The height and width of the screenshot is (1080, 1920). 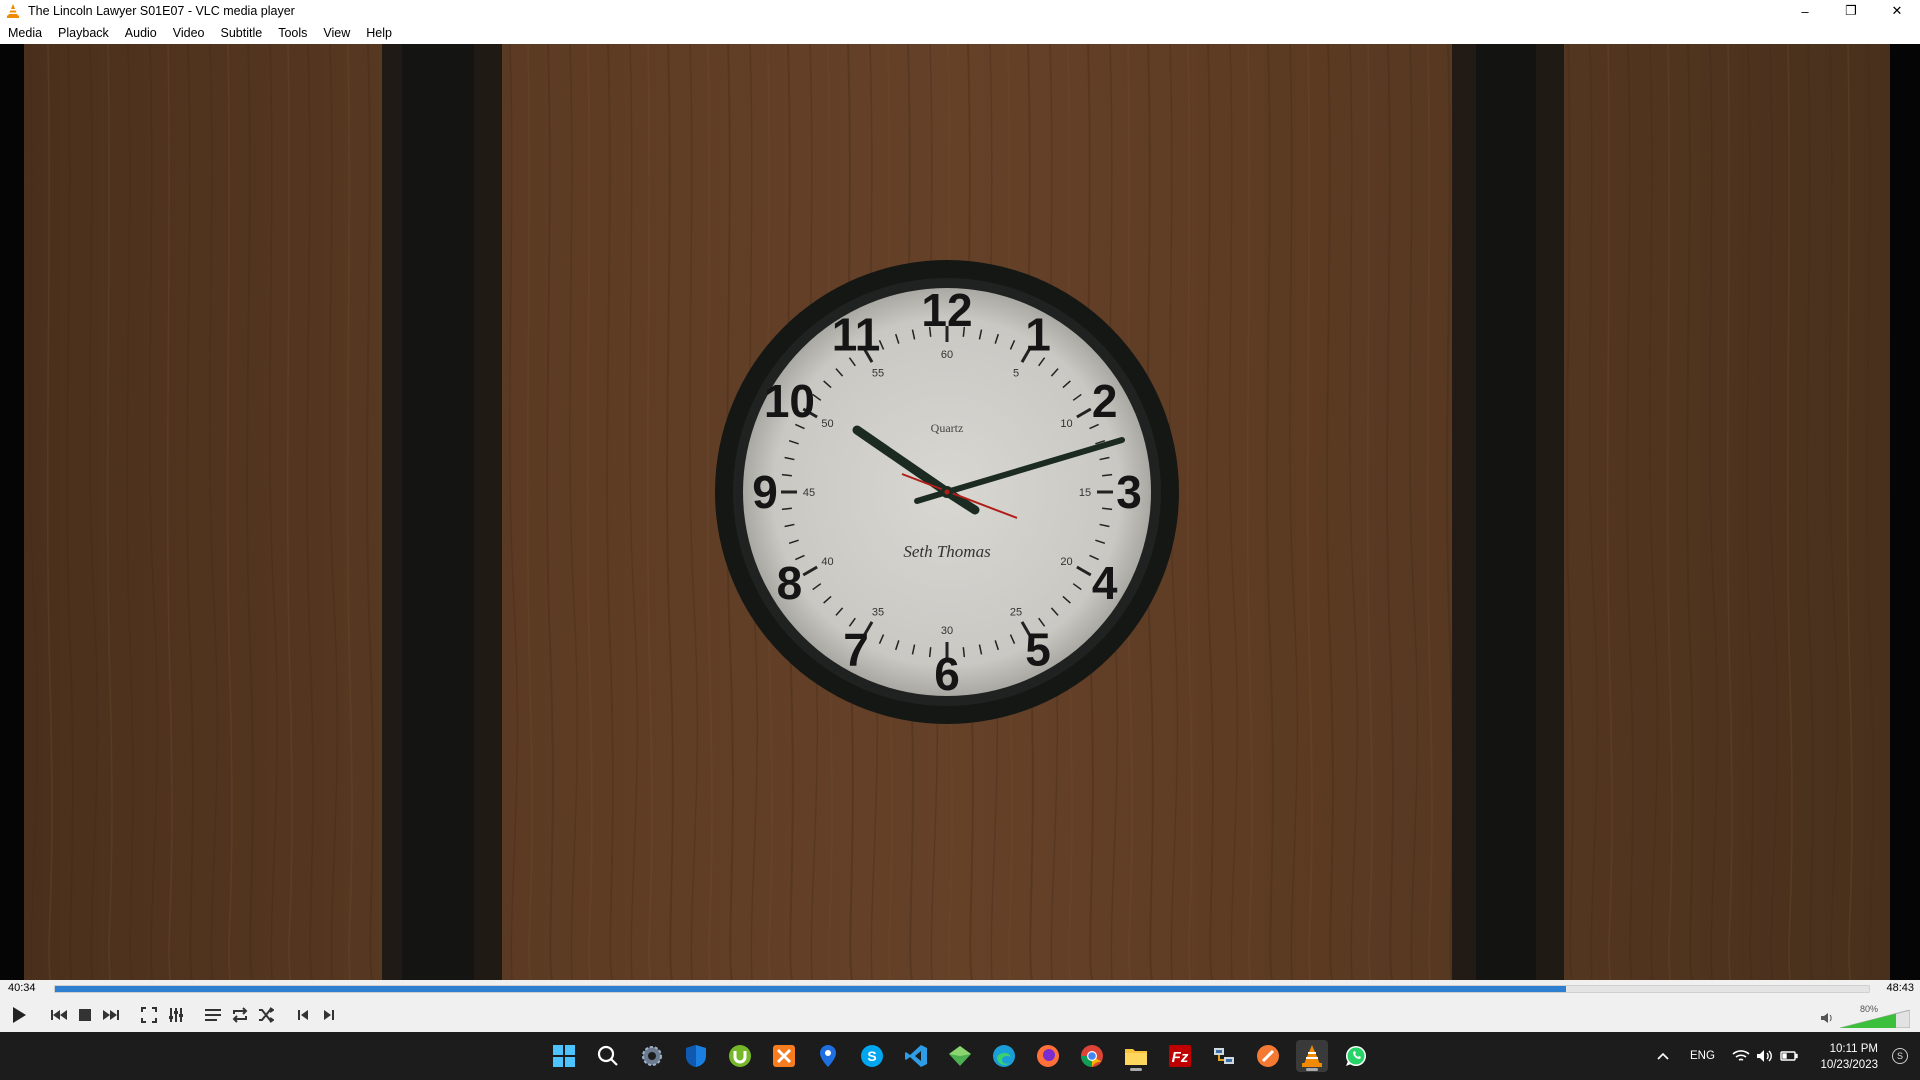 I want to click on frame-next-button, so click(x=329, y=1015).